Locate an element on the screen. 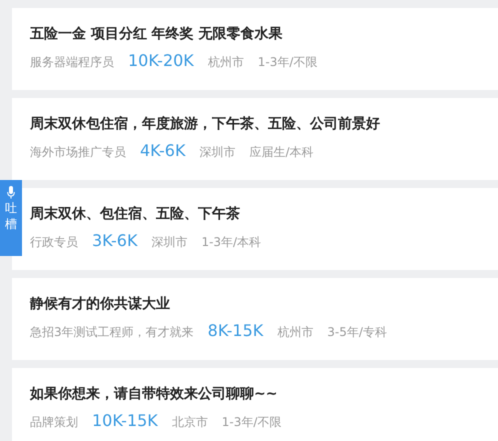  job-requirement: 应届生/本科 is located at coordinates (281, 152).